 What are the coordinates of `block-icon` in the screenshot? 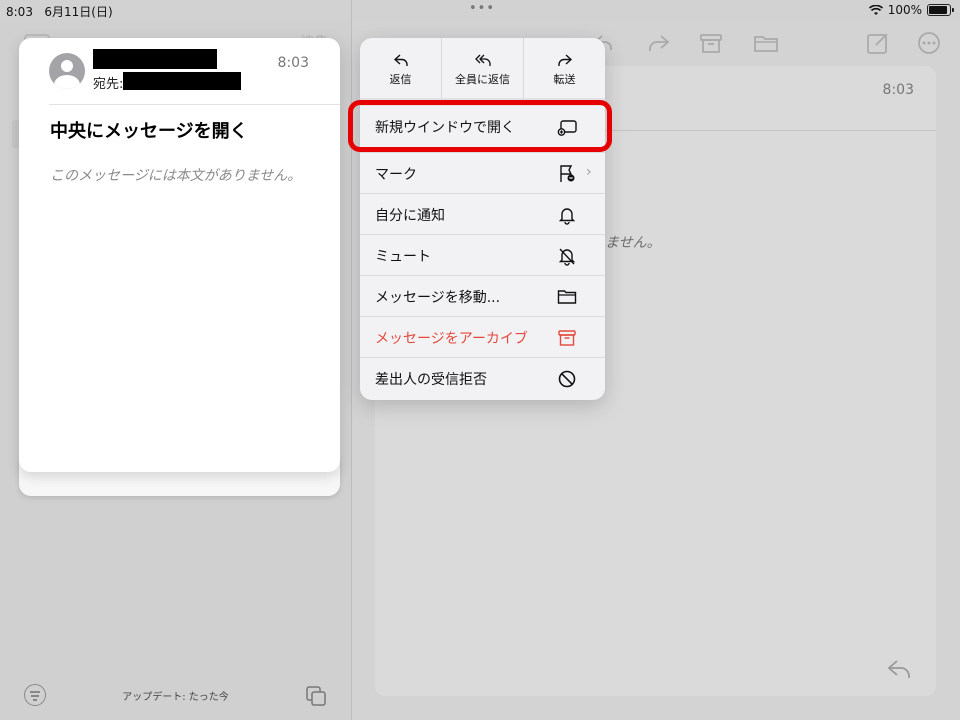 It's located at (567, 379).